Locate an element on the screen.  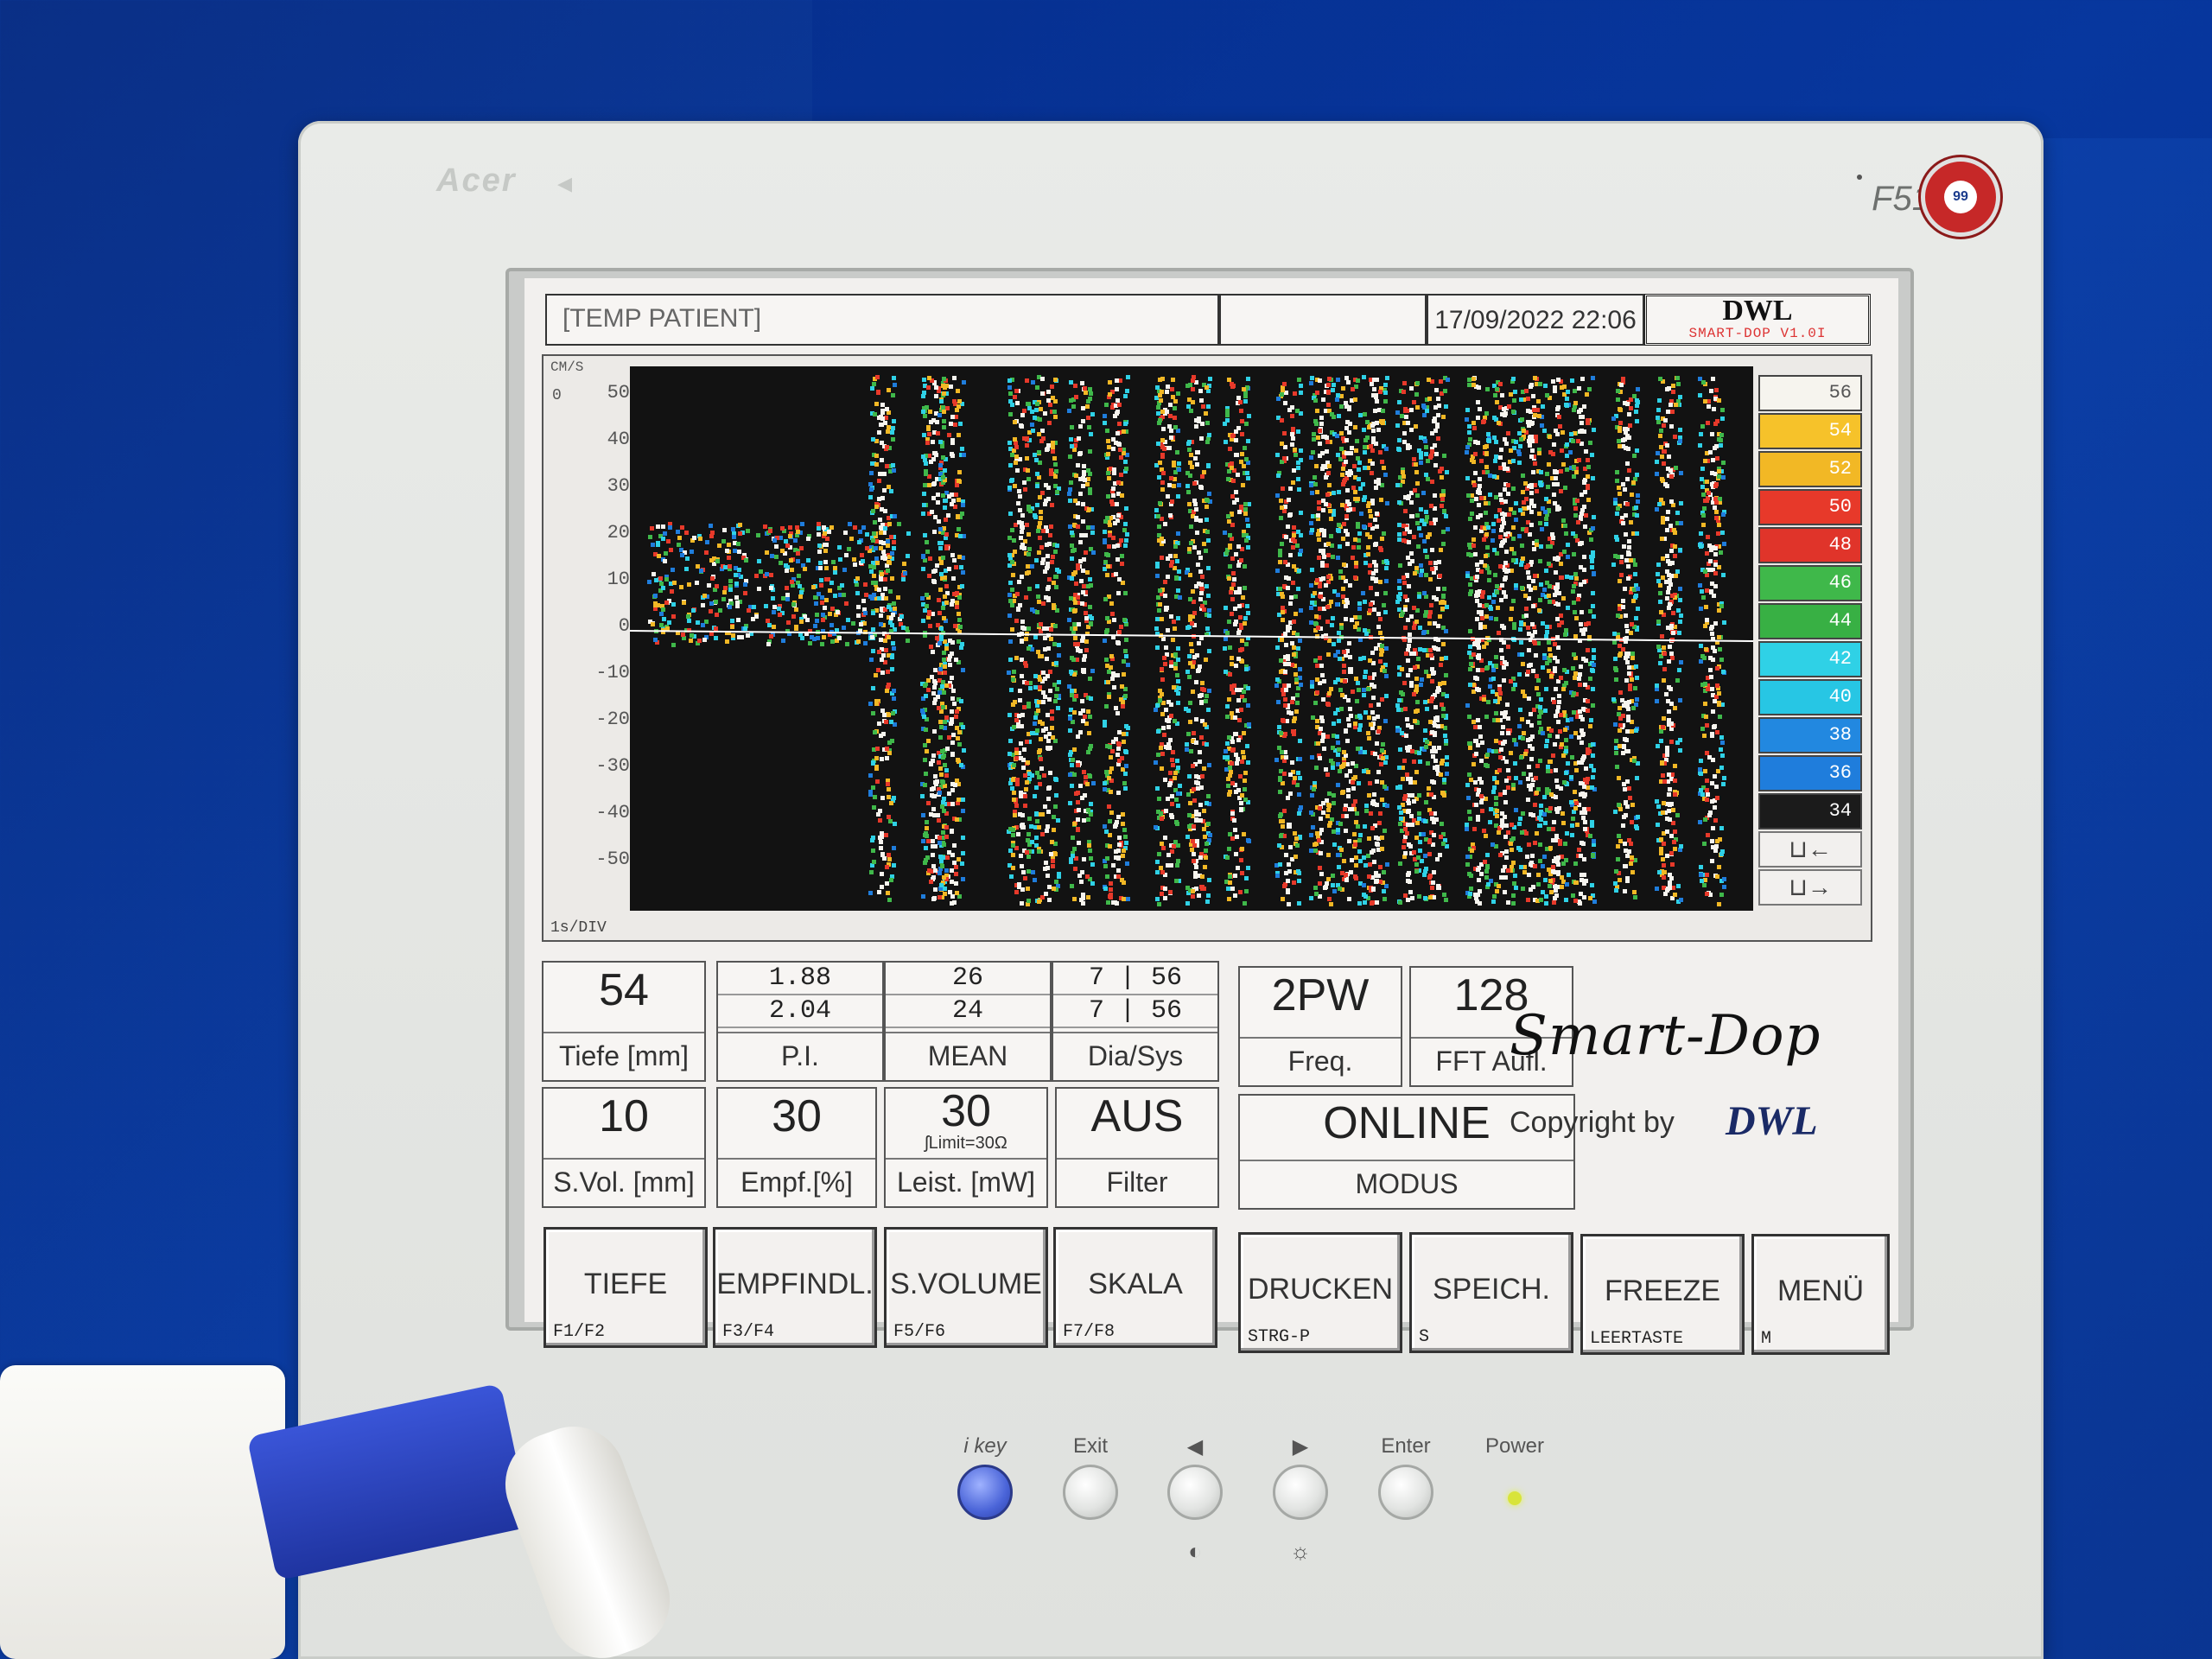
function-button-label: SKALA is located at coordinates (1135, 1284).